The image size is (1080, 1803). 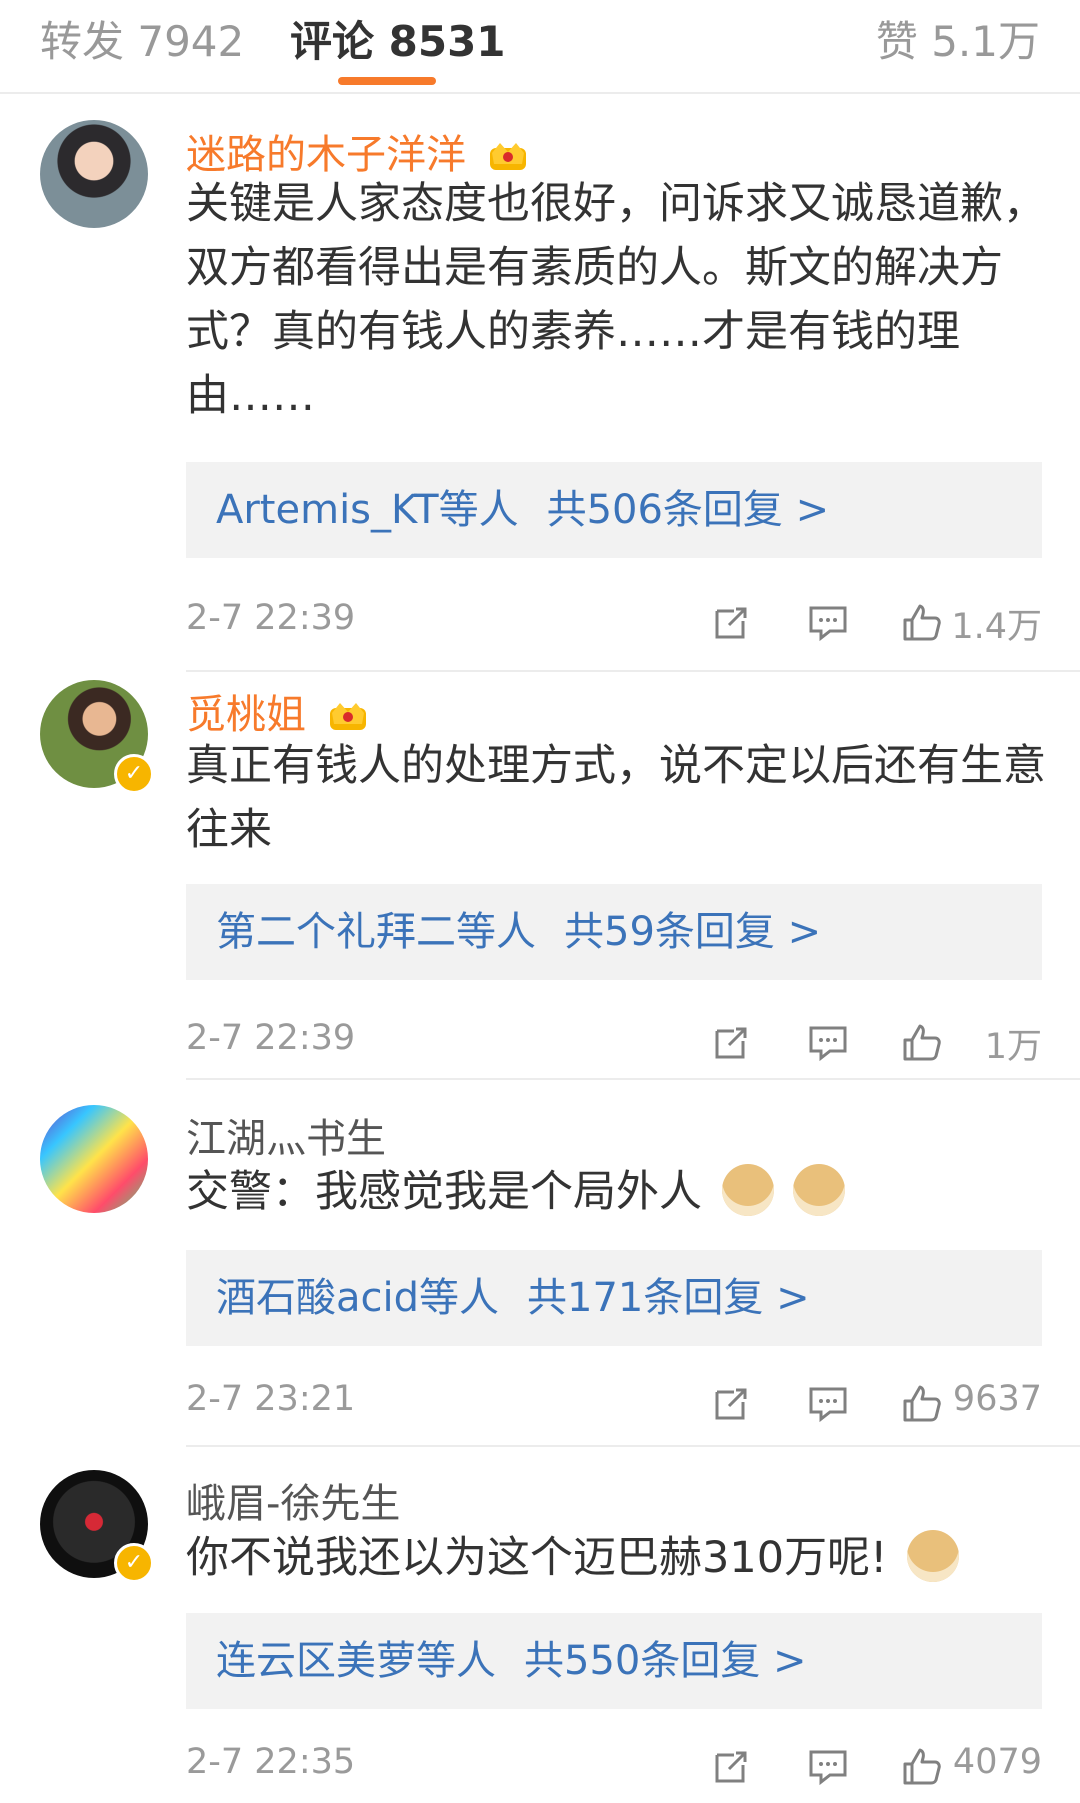 What do you see at coordinates (996, 627) in the screenshot?
I see `like-count: 1.4万` at bounding box center [996, 627].